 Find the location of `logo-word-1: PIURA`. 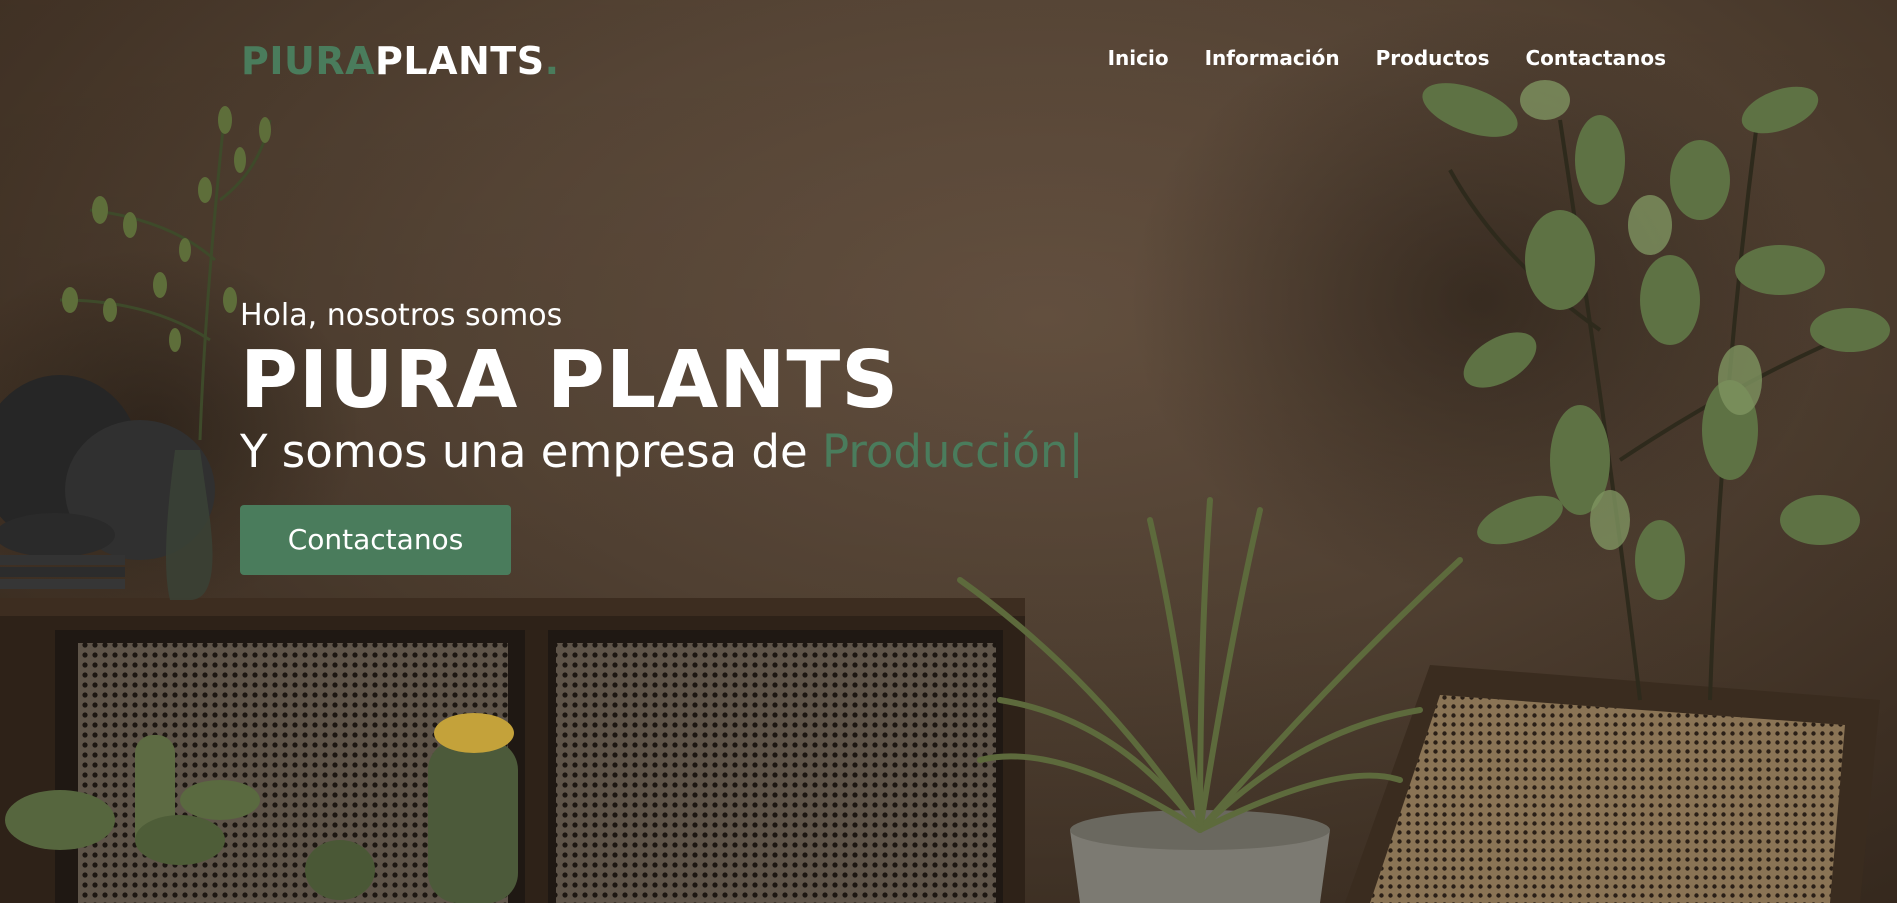

logo-word-1: PIURA is located at coordinates (308, 61).